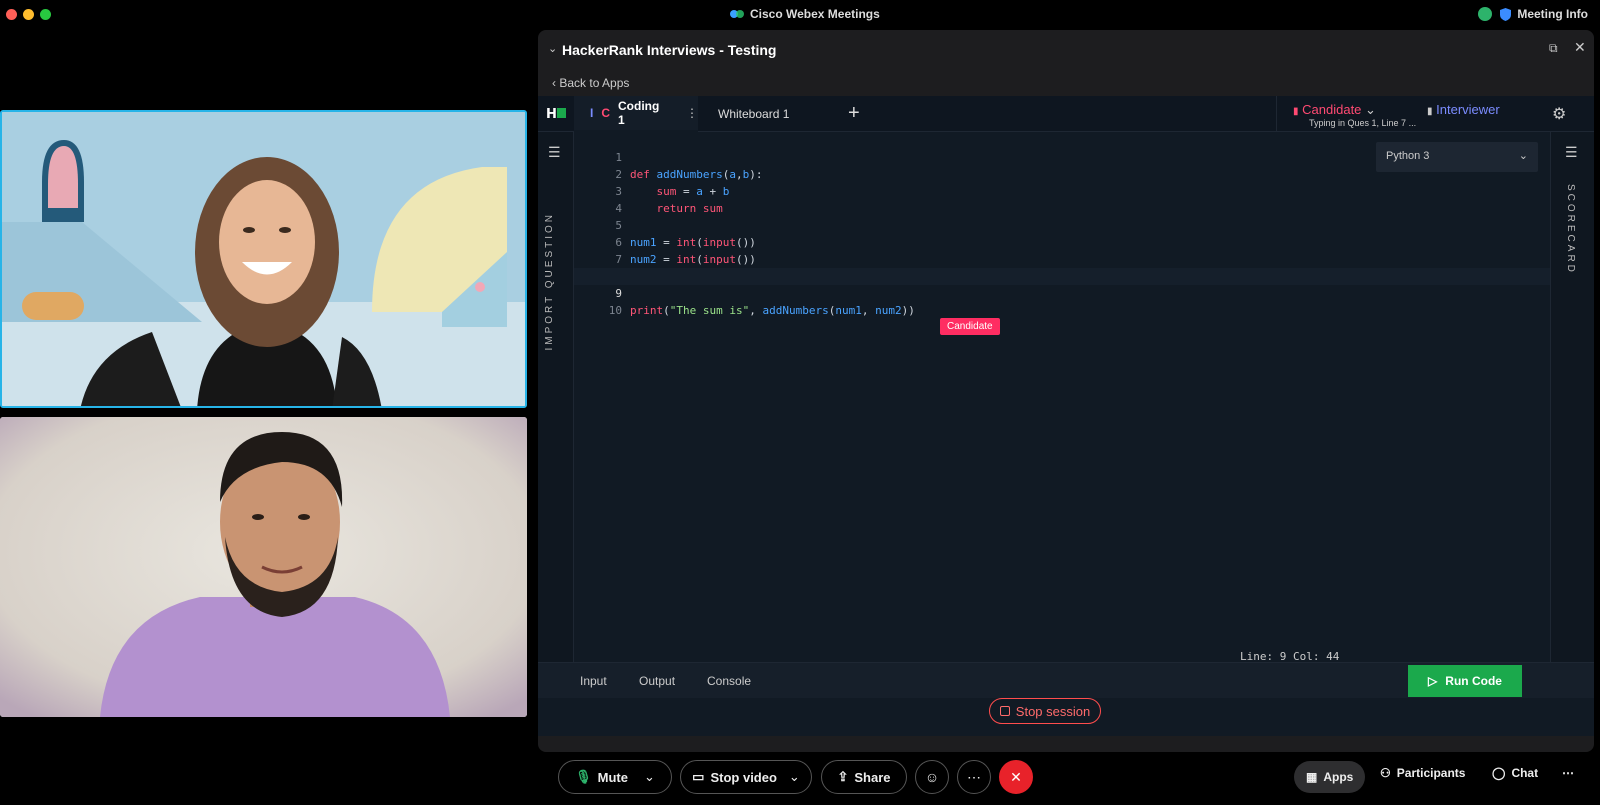  I want to click on tab-output: Output, so click(657, 681).